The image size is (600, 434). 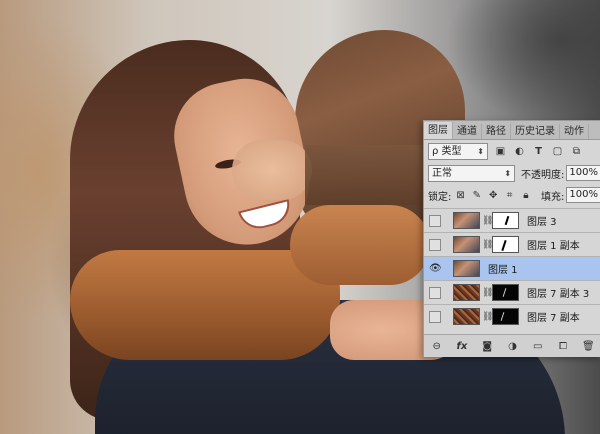 What do you see at coordinates (442, 173) in the screenshot?
I see `blend-mode-value: 正常` at bounding box center [442, 173].